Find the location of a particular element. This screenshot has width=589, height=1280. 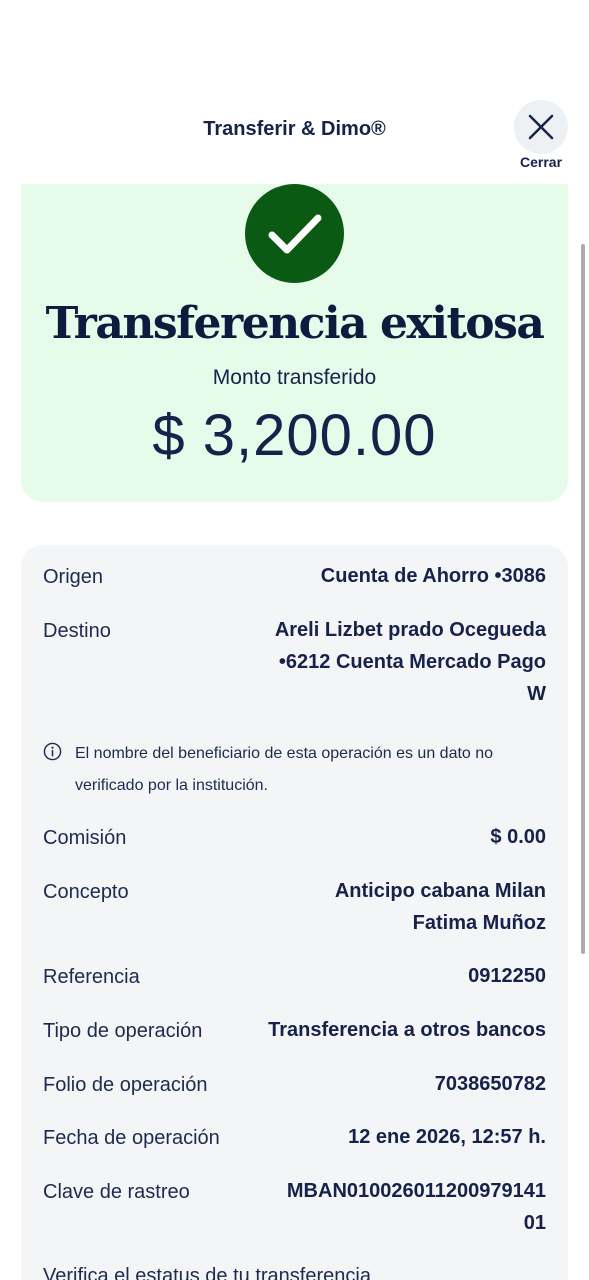

clave-label: Clave de rastreo is located at coordinates (116, 1192).